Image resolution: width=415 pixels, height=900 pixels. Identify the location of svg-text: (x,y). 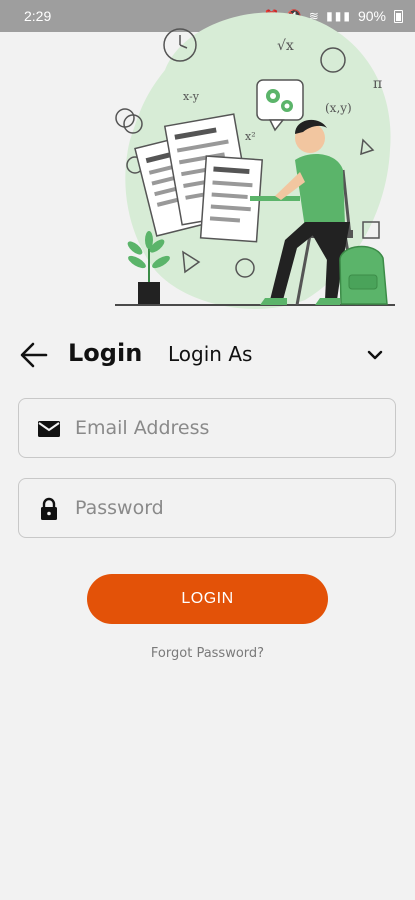
(338, 108).